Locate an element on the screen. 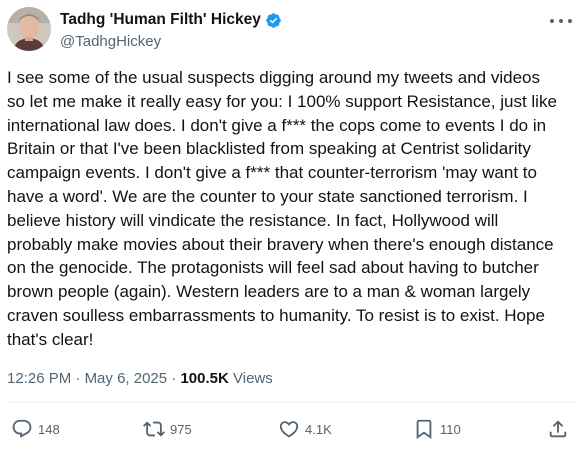 The width and height of the screenshot is (586, 462). action-bar: 148 975 4.1K 110 is located at coordinates (293, 431).